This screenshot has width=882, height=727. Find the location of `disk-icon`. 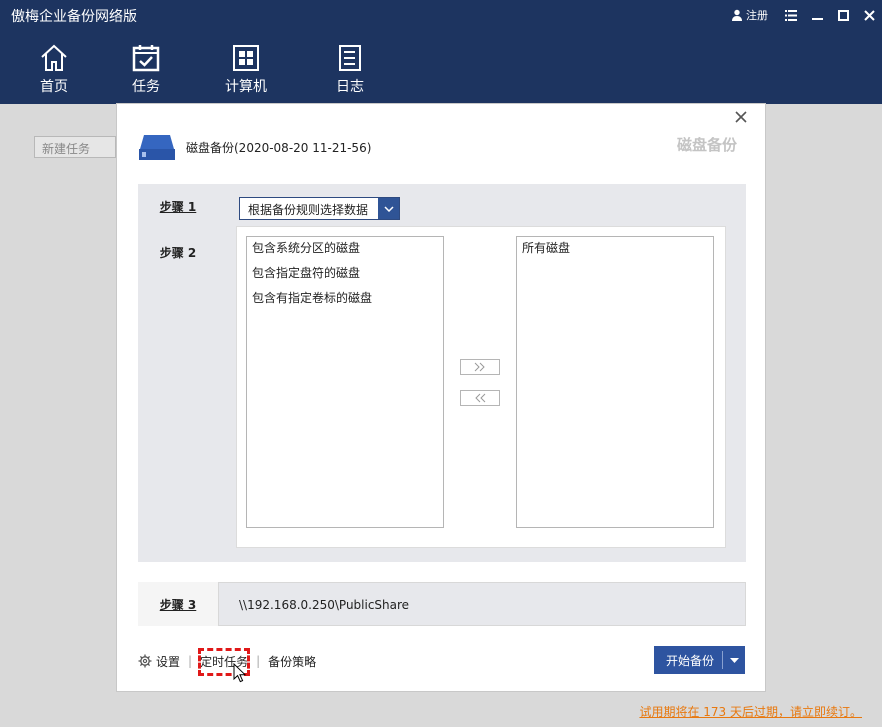

disk-icon is located at coordinates (157, 147).